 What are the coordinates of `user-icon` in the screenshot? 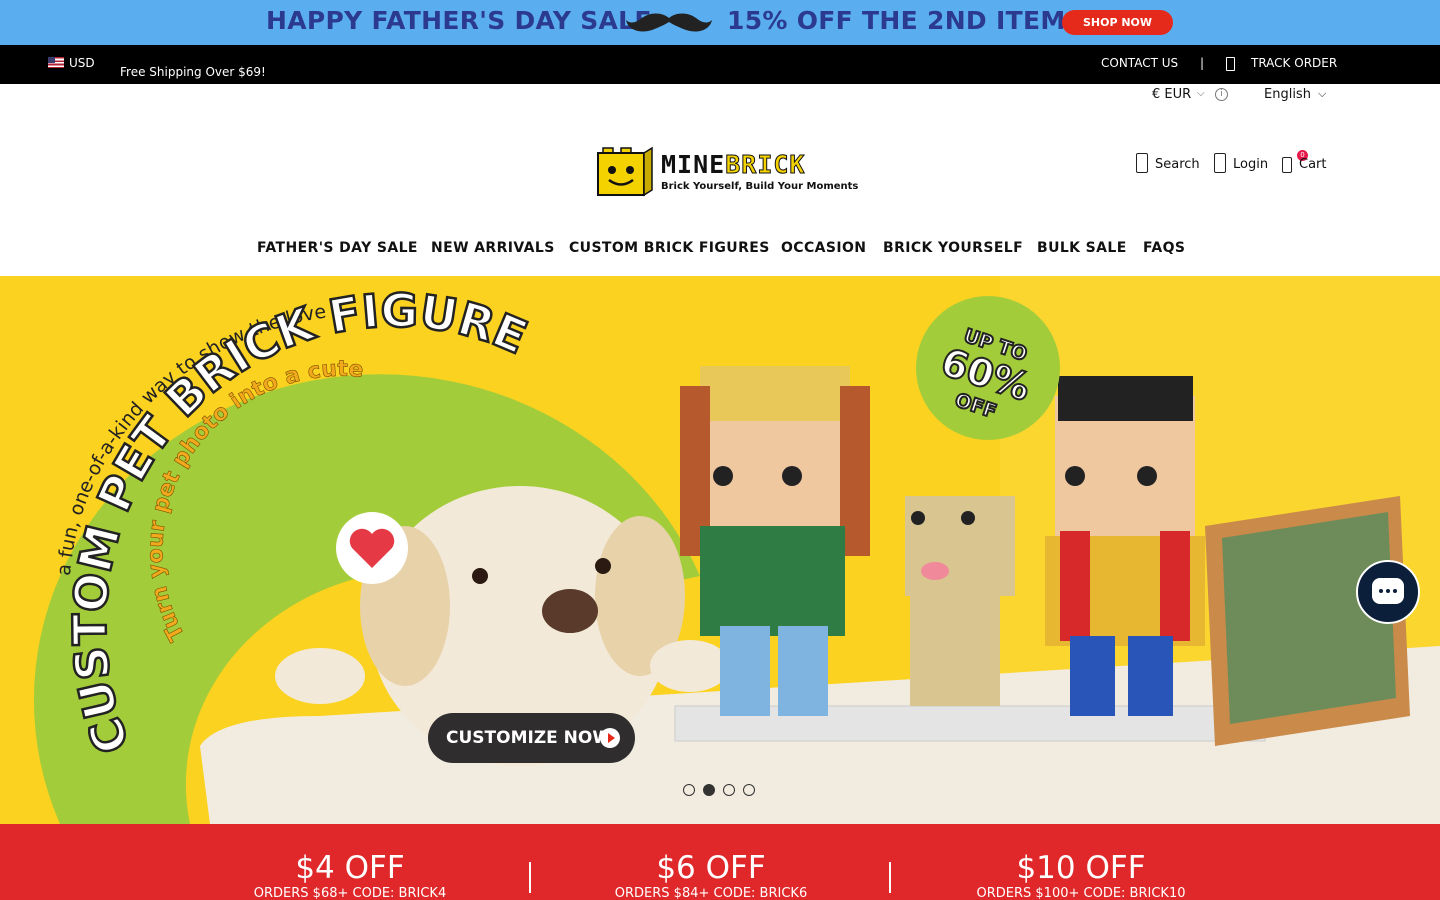 It's located at (1220, 163).